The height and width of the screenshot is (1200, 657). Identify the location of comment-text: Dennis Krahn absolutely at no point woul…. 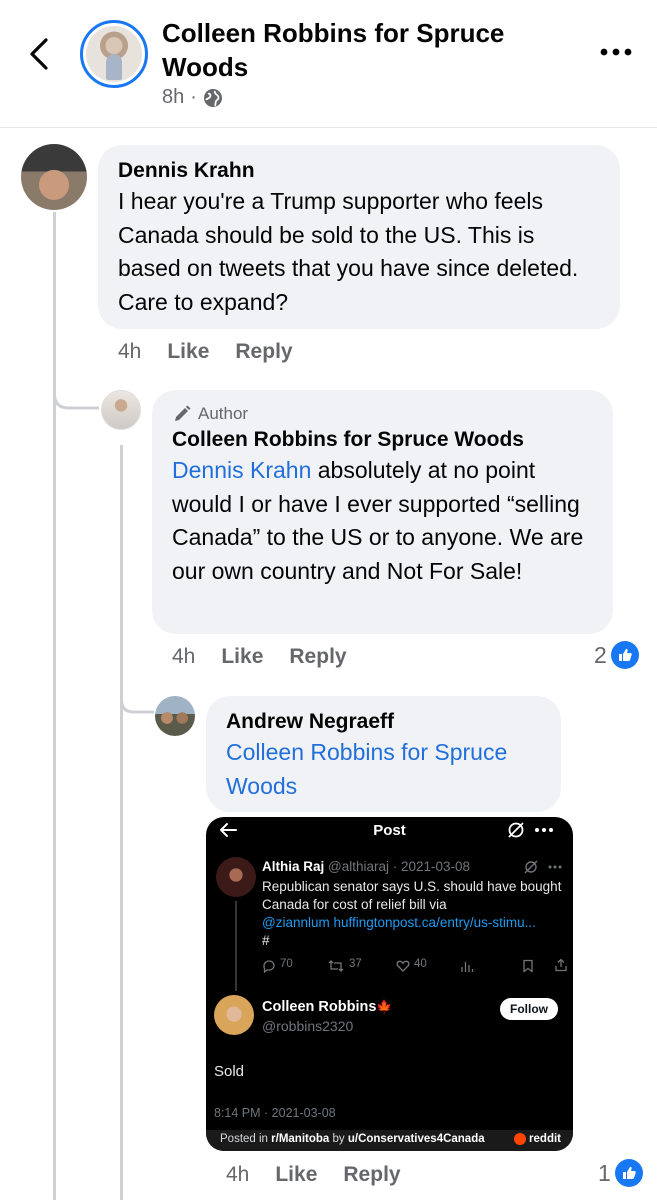
(382, 521).